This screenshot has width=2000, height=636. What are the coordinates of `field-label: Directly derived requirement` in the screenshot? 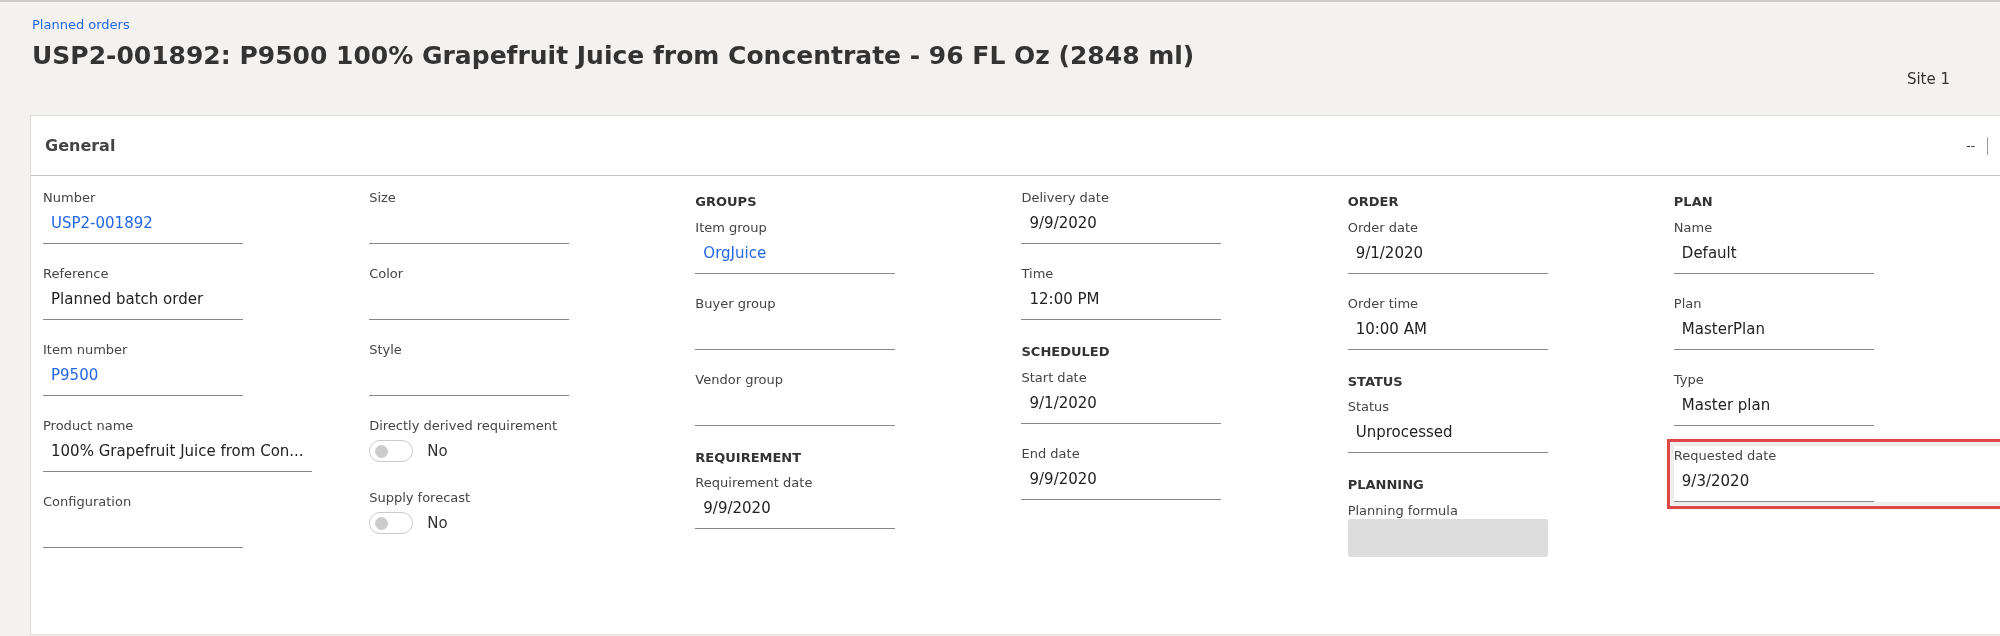 It's located at (463, 425).